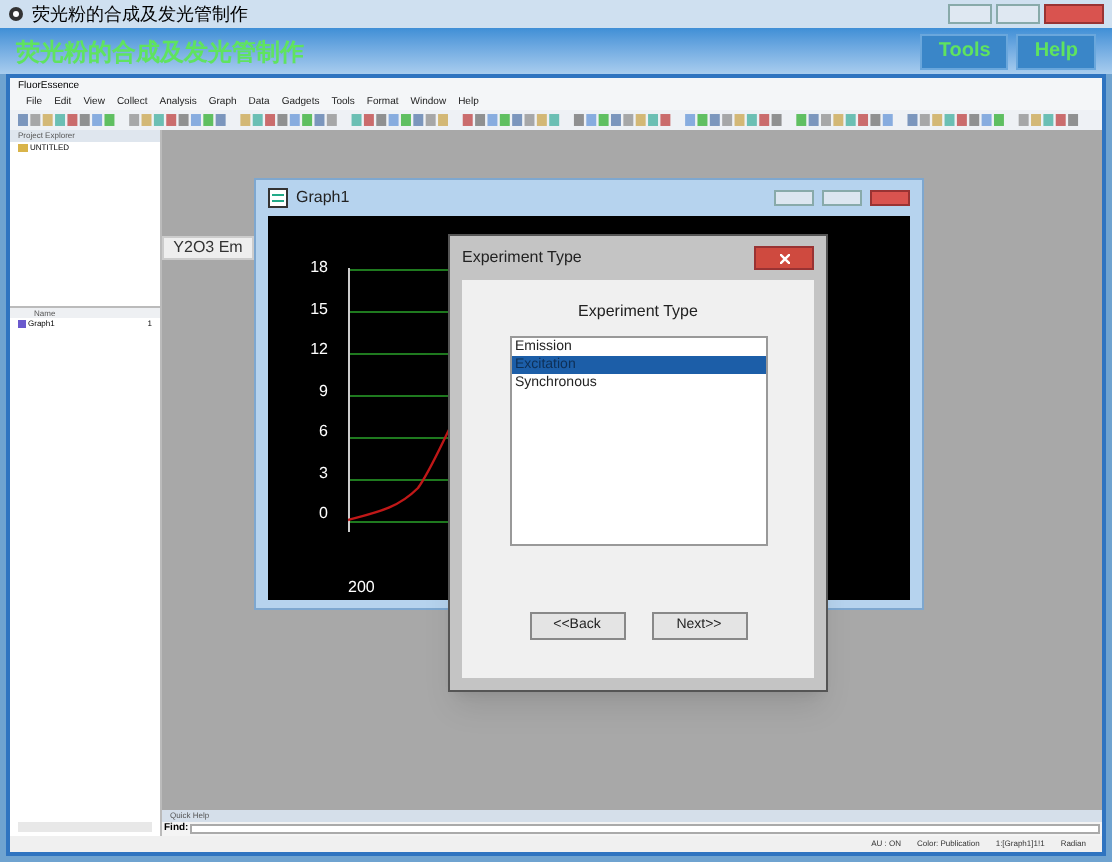  Describe the element at coordinates (318, 268) in the screenshot. I see `axis-tick-label: 18` at that location.